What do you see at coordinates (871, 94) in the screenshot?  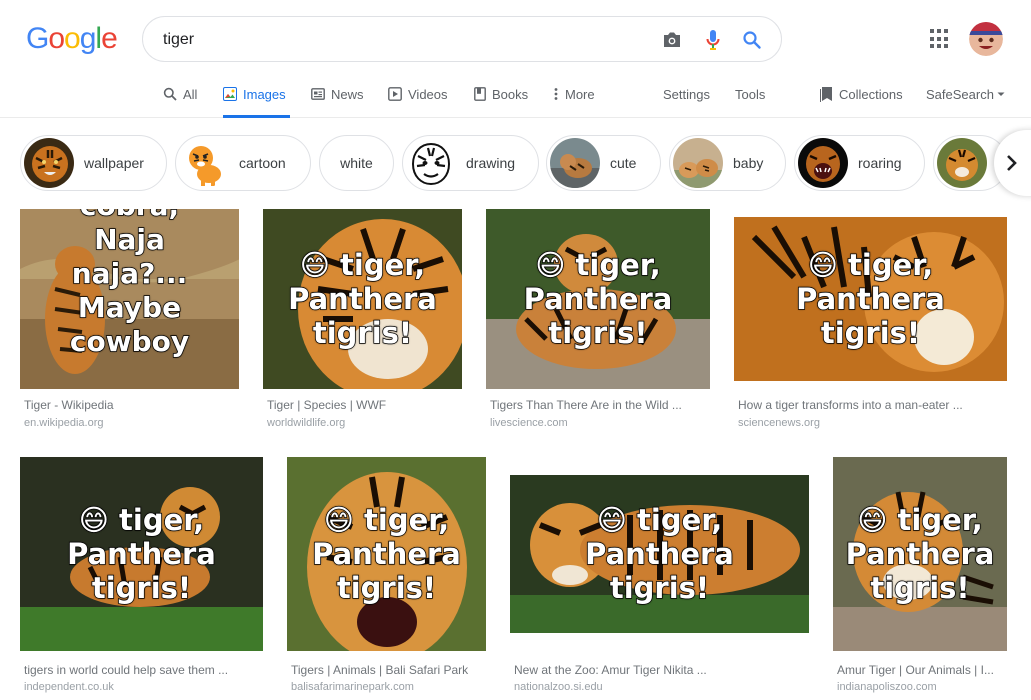 I see `collections-label: Collections` at bounding box center [871, 94].